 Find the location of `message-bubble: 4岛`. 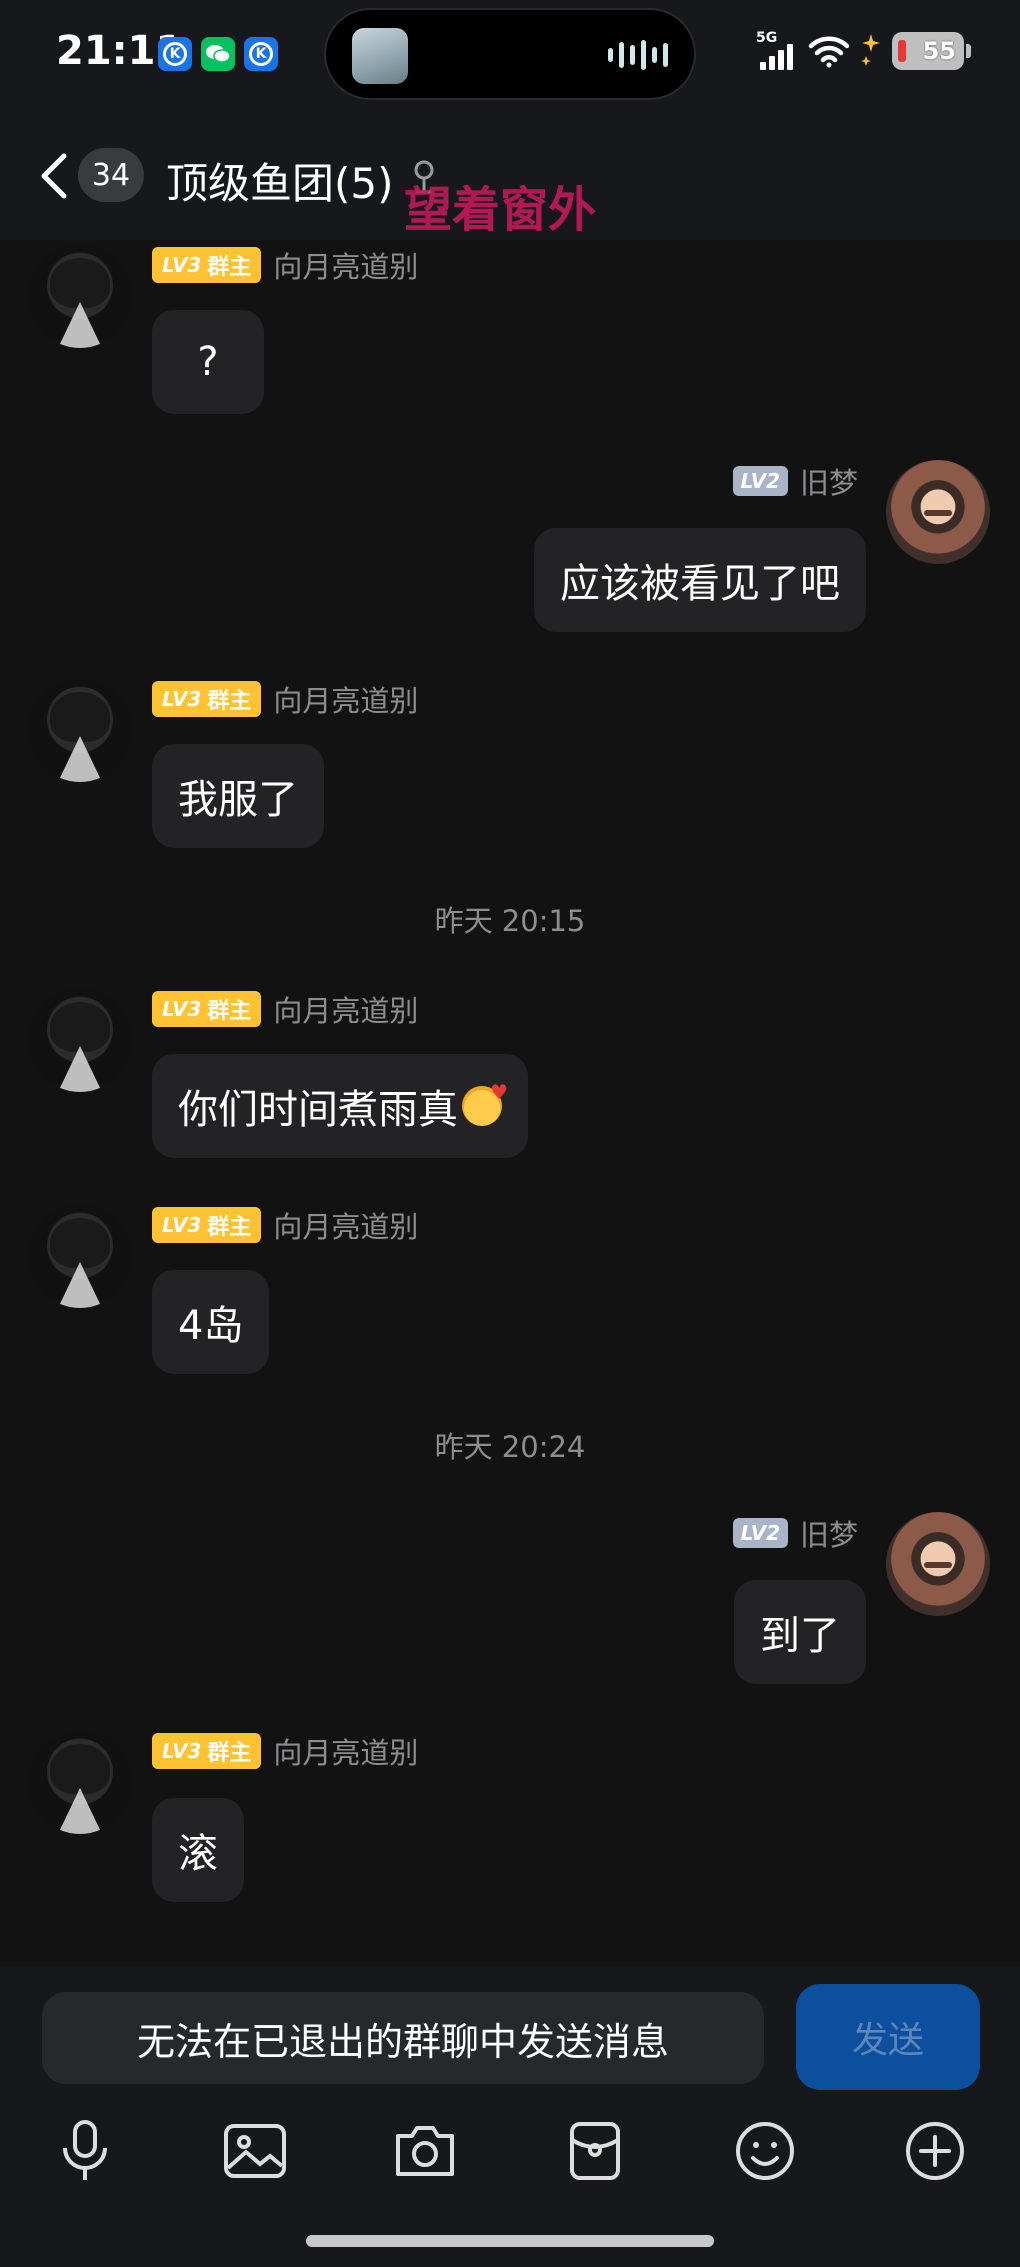

message-bubble: 4岛 is located at coordinates (211, 1322).